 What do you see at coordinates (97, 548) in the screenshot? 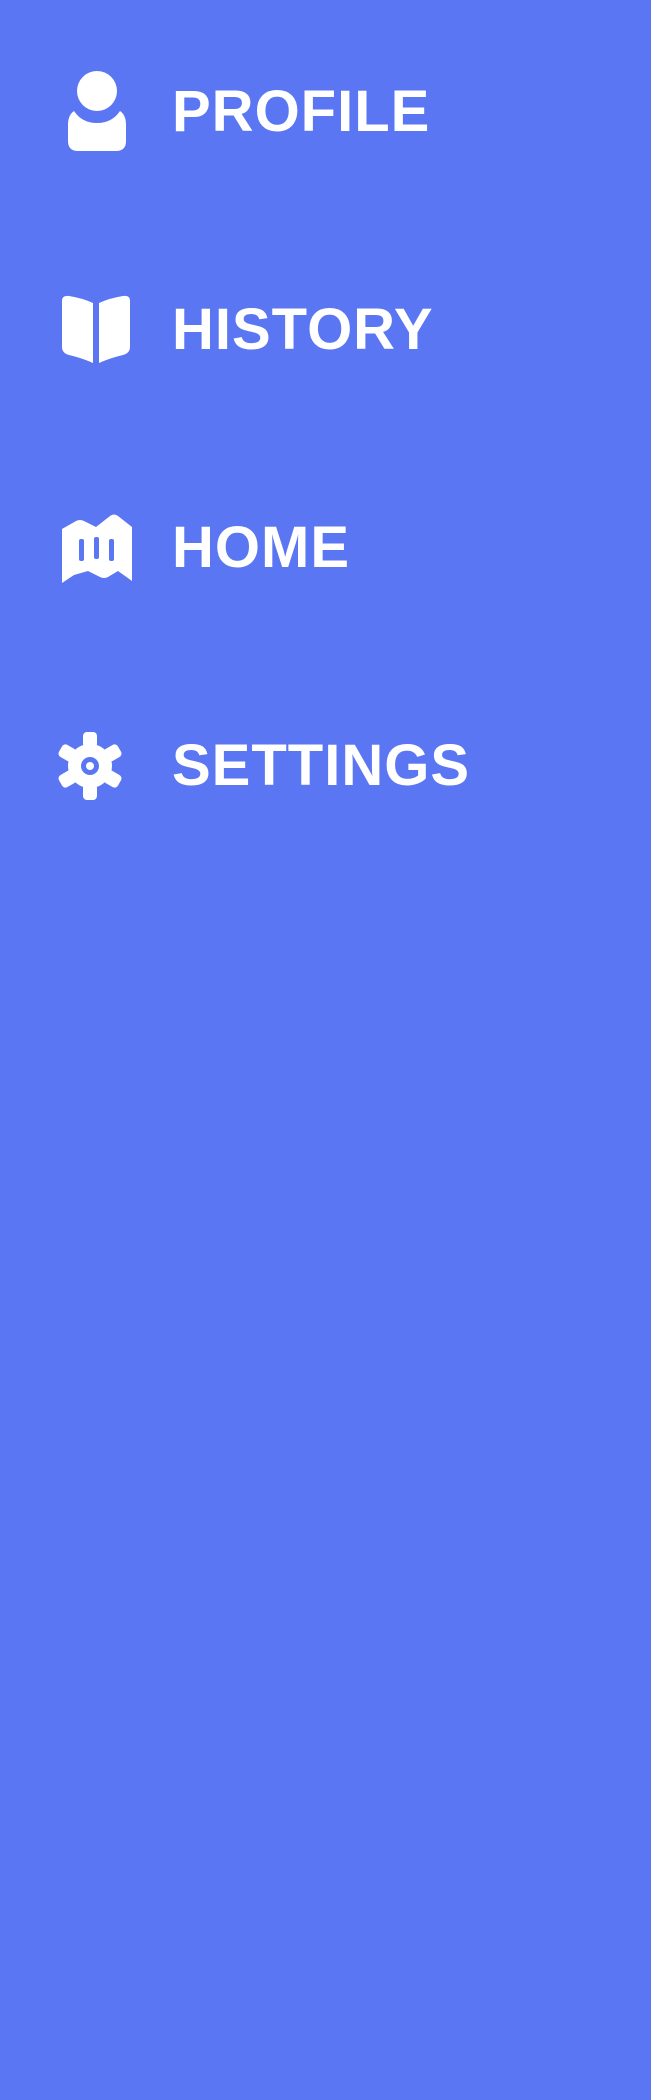
I see `map-icon` at bounding box center [97, 548].